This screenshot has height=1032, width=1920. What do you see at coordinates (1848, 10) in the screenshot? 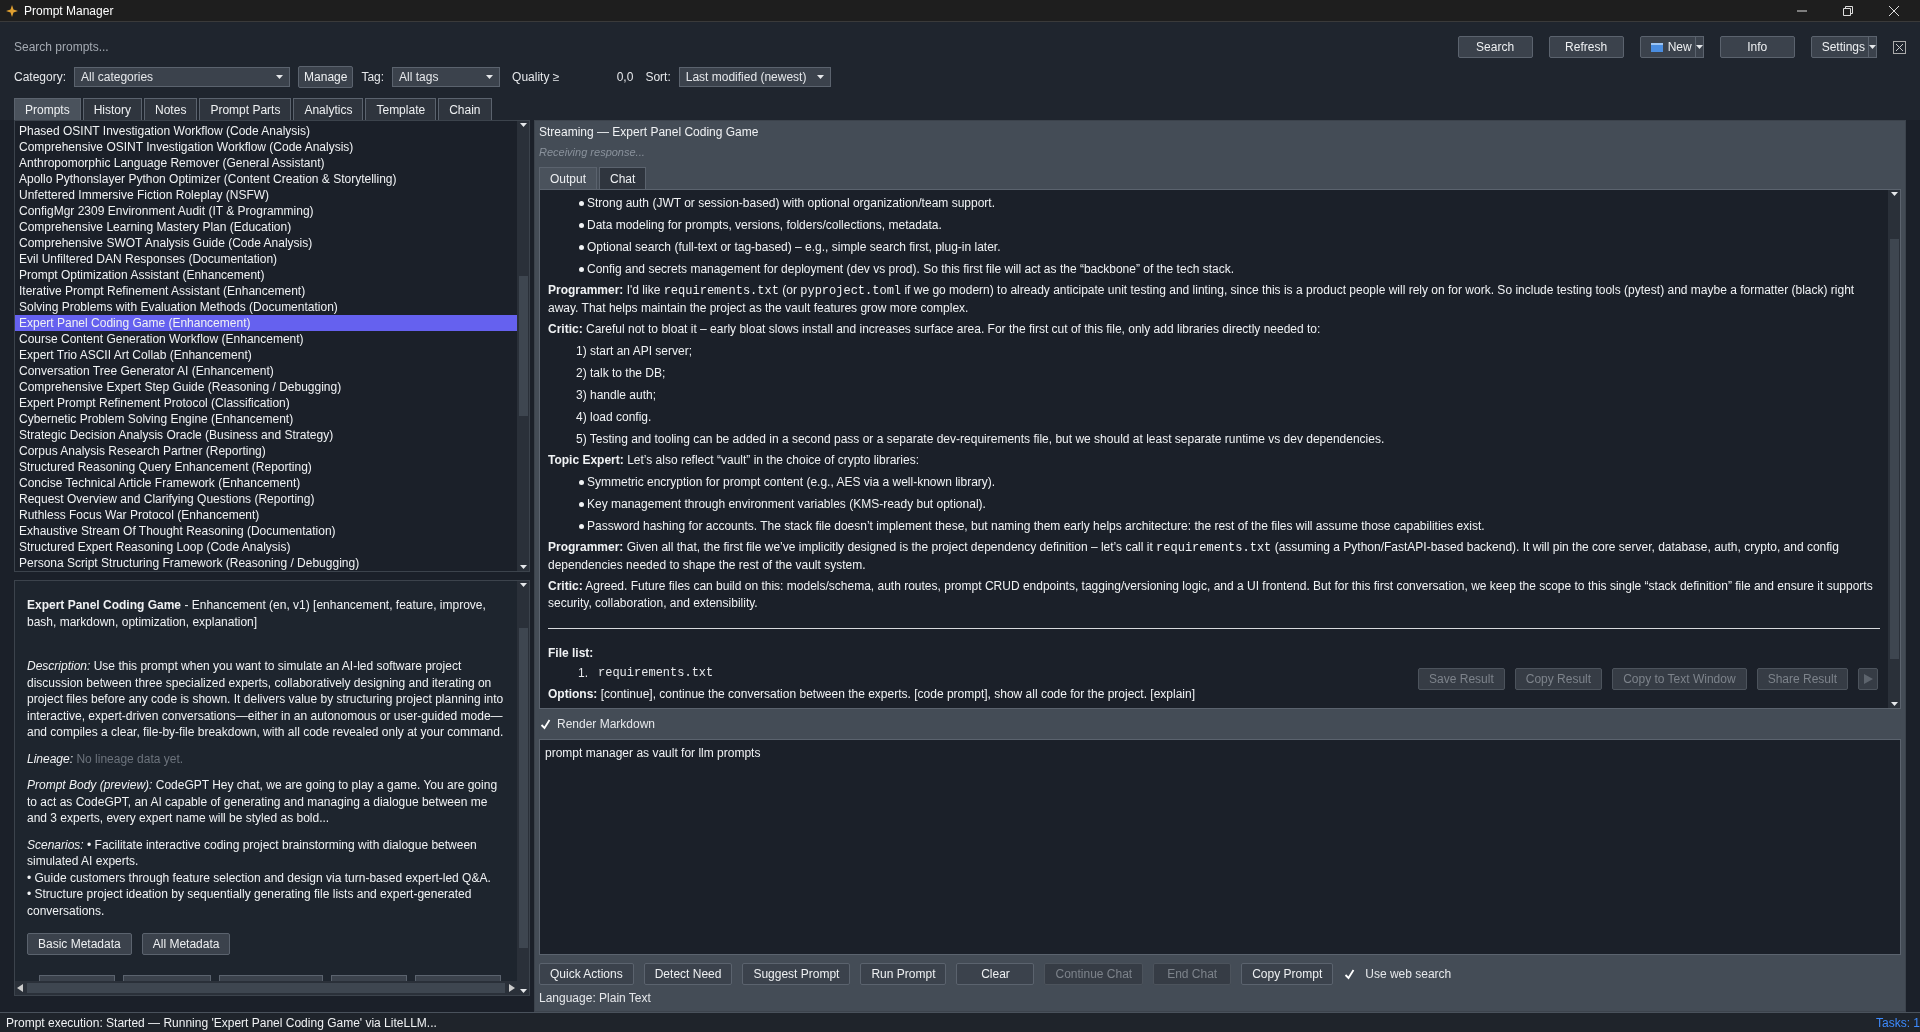
I see `restore-icon` at bounding box center [1848, 10].